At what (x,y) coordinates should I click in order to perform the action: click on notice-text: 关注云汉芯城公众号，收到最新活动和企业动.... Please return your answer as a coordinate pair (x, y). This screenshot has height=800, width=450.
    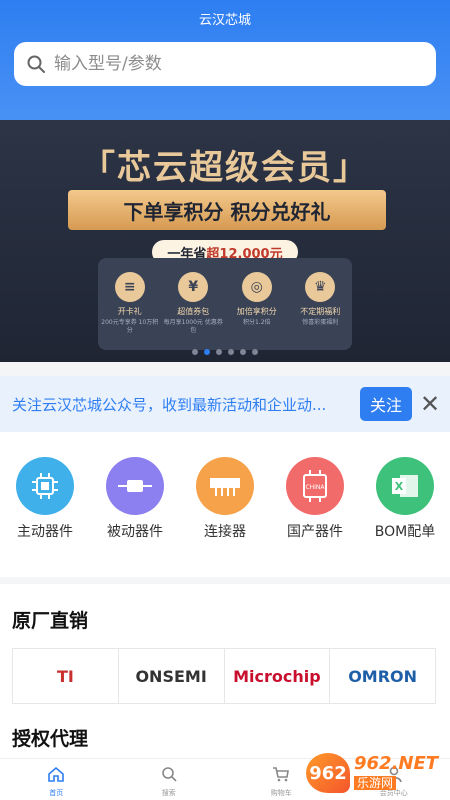
    Looking at the image, I should click on (169, 404).